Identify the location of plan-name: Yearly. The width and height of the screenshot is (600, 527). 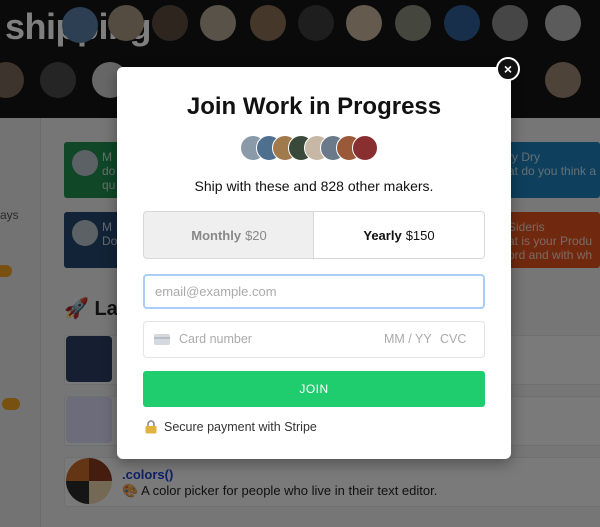
(382, 235).